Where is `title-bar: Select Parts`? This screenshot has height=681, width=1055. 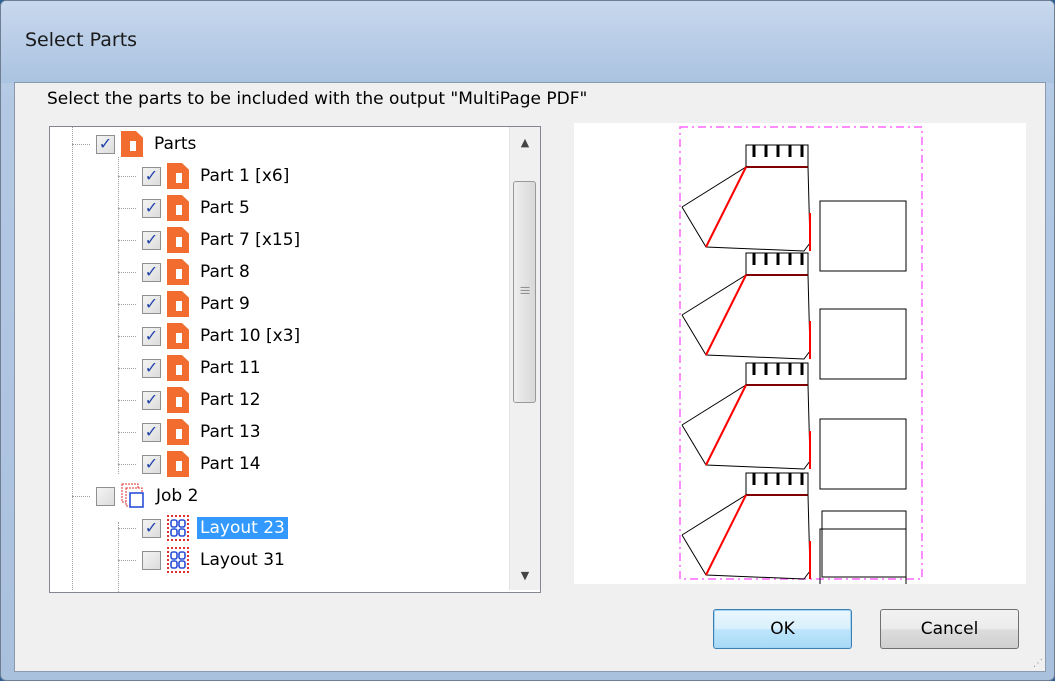
title-bar: Select Parts is located at coordinates (527, 42).